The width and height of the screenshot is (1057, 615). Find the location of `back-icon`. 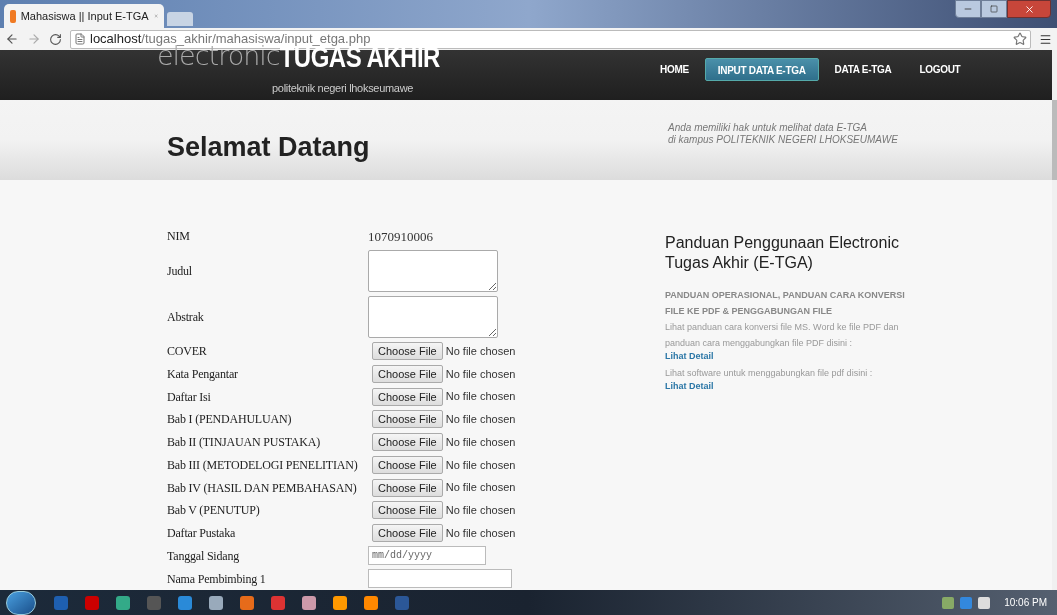

back-icon is located at coordinates (12, 39).